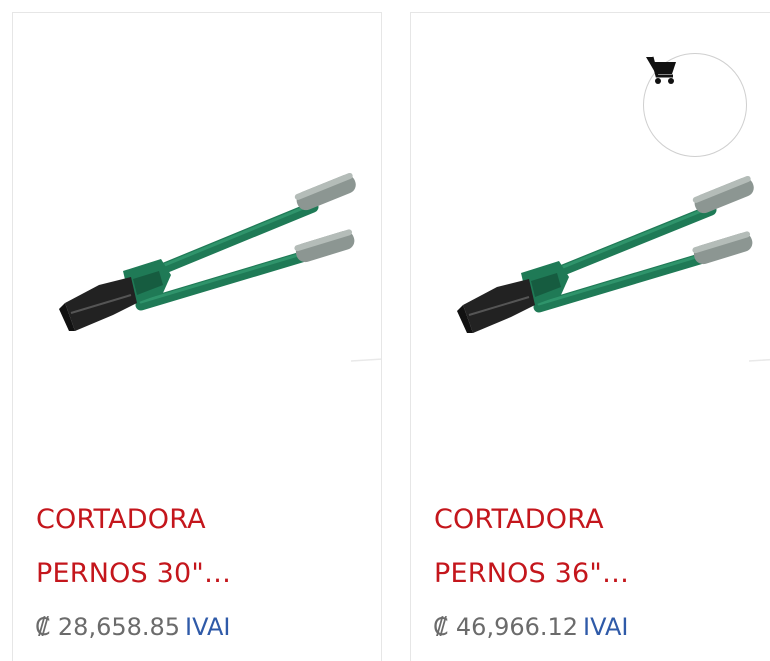  I want to click on product-price-row: ₡ 46,966.12 IVAI, so click(531, 627).